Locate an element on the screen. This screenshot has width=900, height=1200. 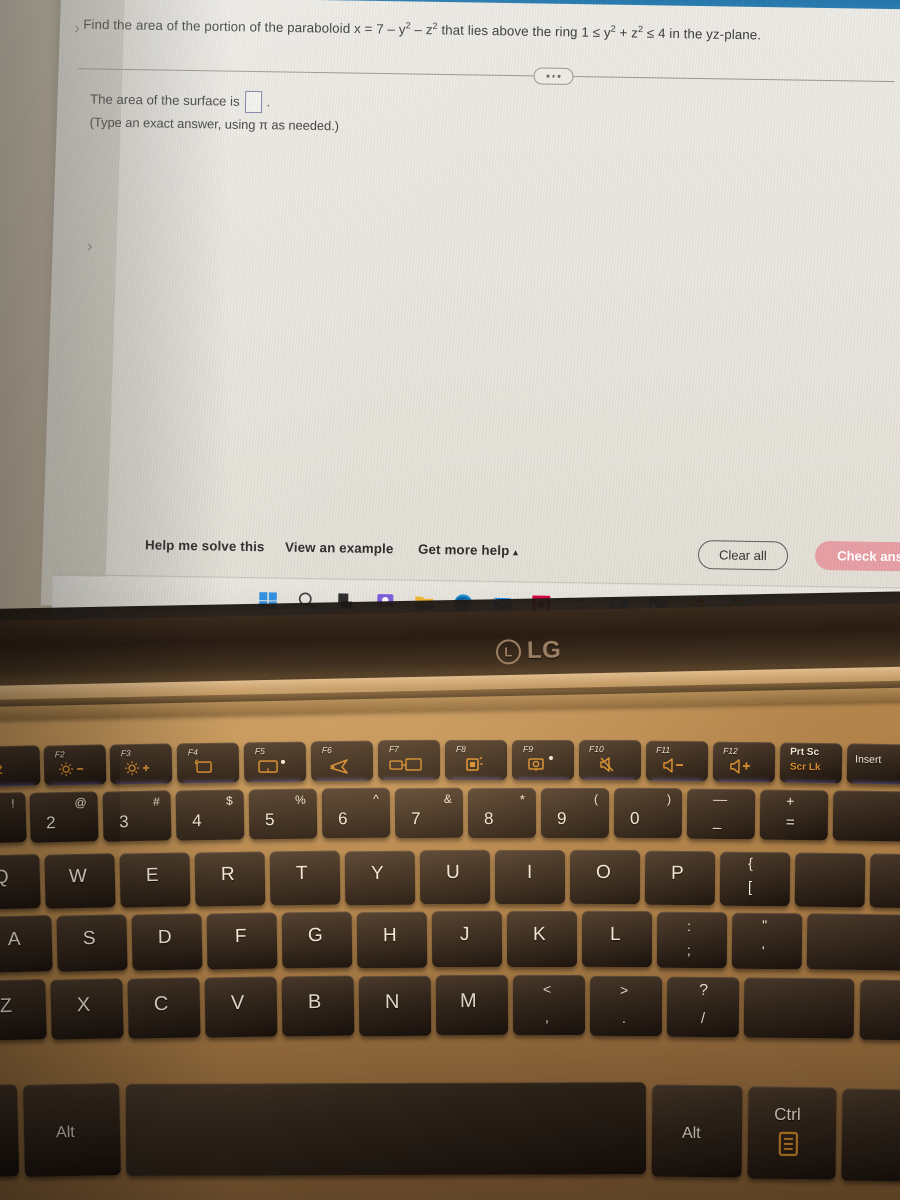
key-5: % 5 is located at coordinates (283, 814).